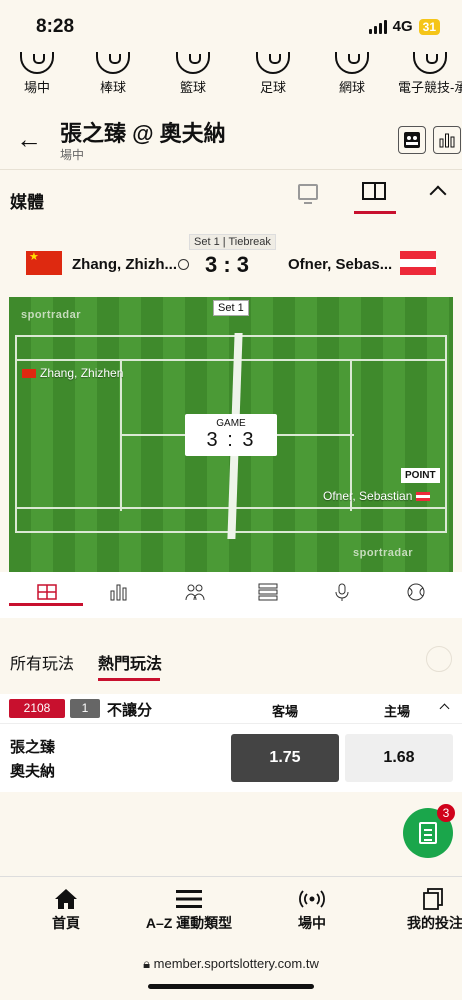  I want to click on tab-lineup, so click(196, 593).